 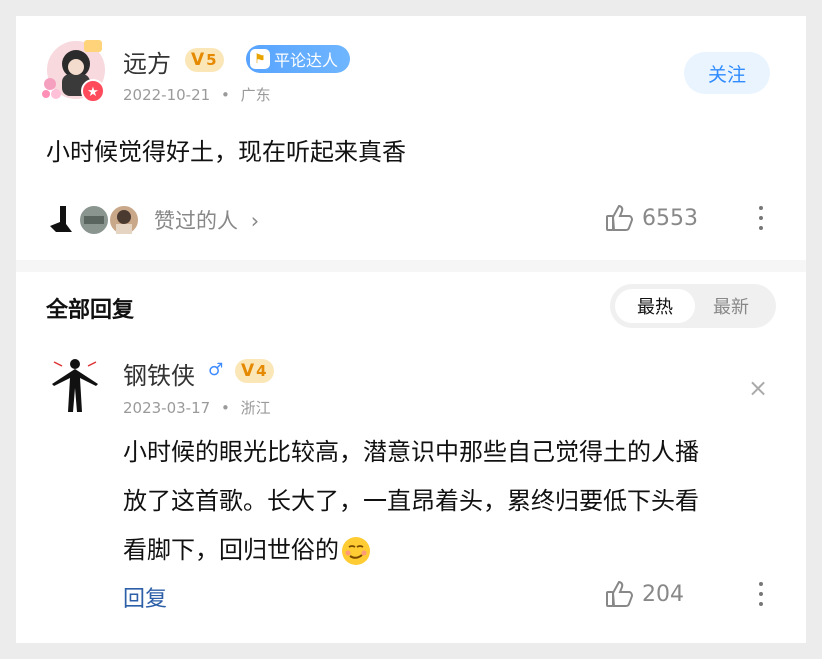 I want to click on post-meta: 2022-10-21 • 广东, so click(x=197, y=94).